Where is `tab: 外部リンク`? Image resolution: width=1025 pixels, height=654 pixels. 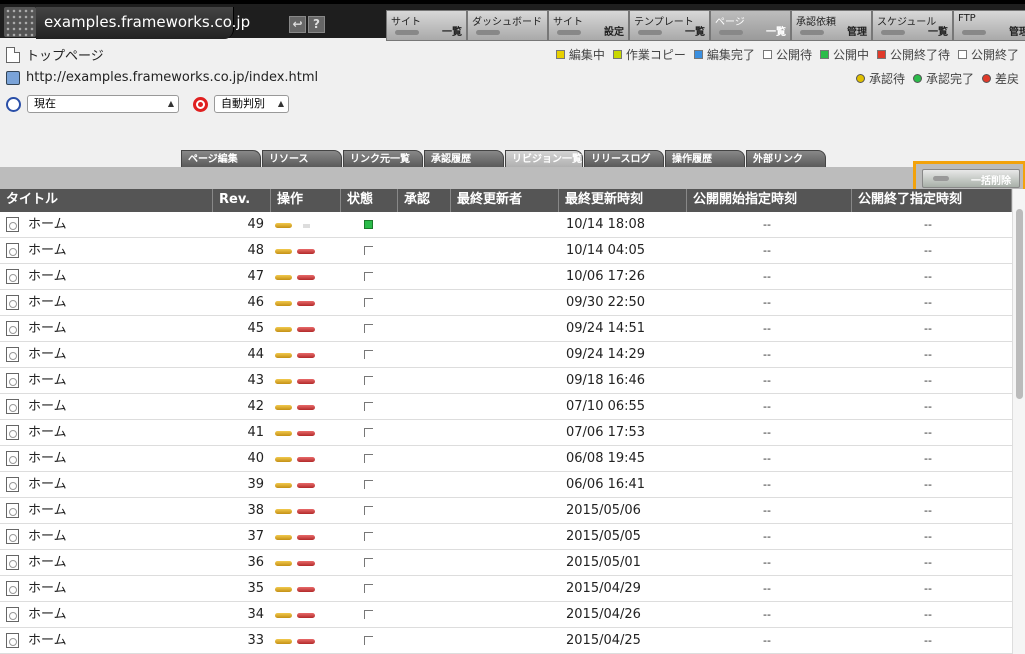
tab: 外部リンク is located at coordinates (786, 158).